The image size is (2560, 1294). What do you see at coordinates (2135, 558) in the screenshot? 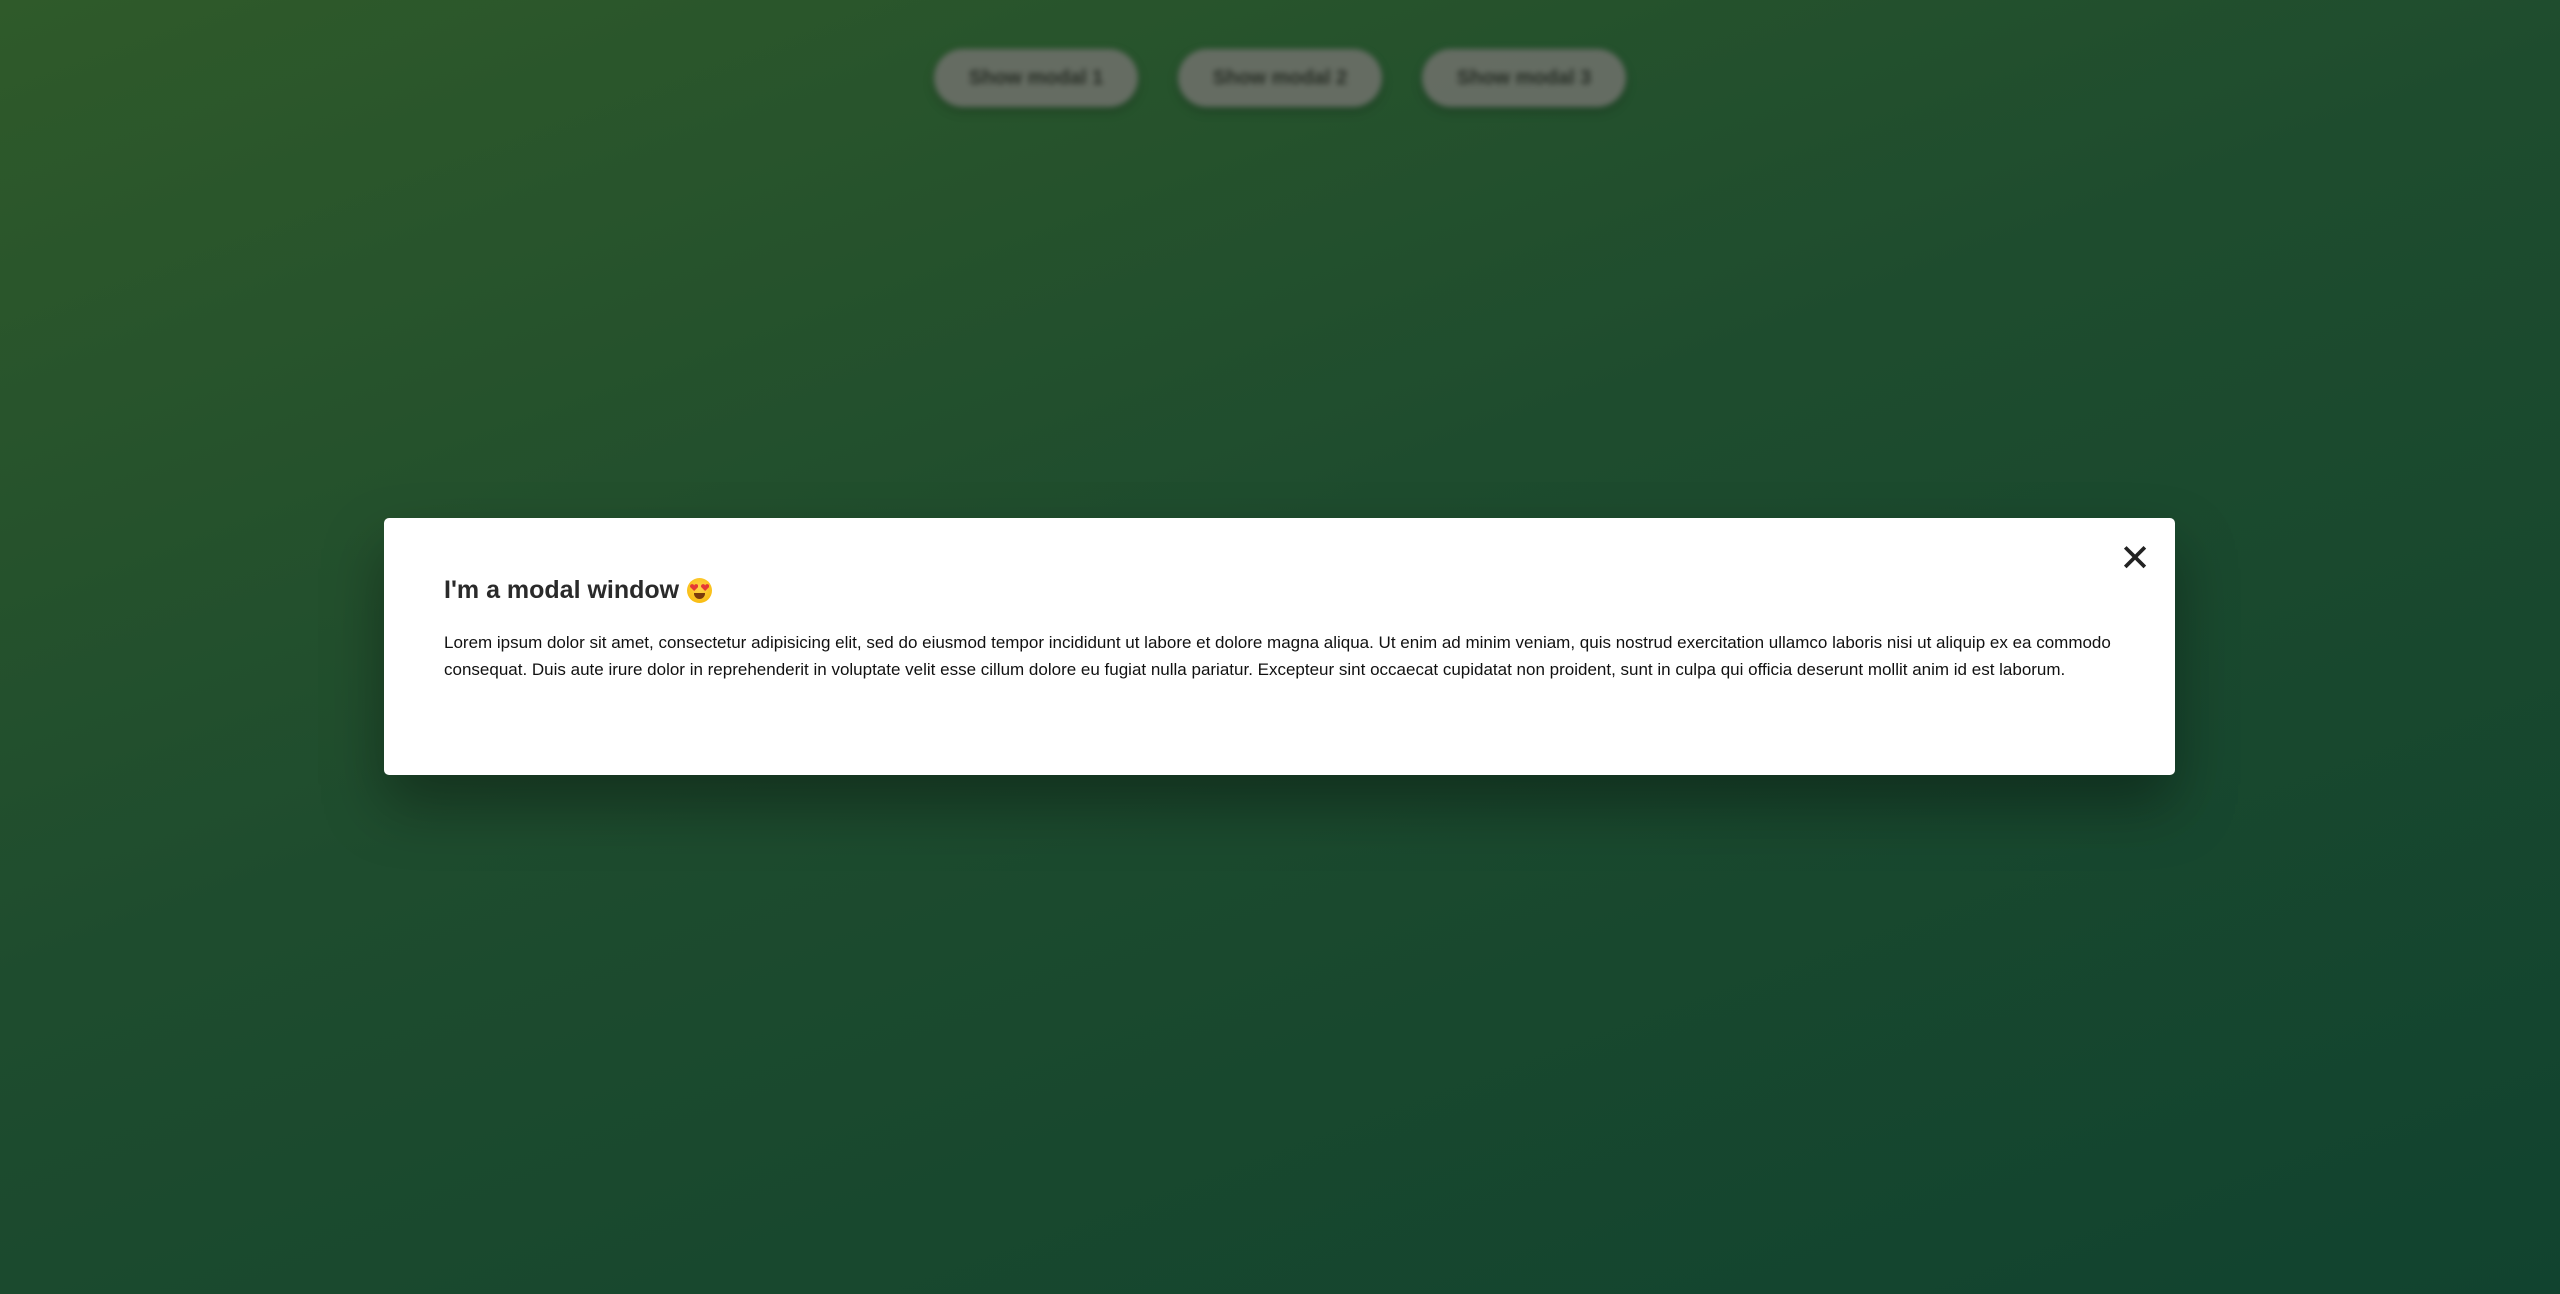
I see `close-icon: ✕` at bounding box center [2135, 558].